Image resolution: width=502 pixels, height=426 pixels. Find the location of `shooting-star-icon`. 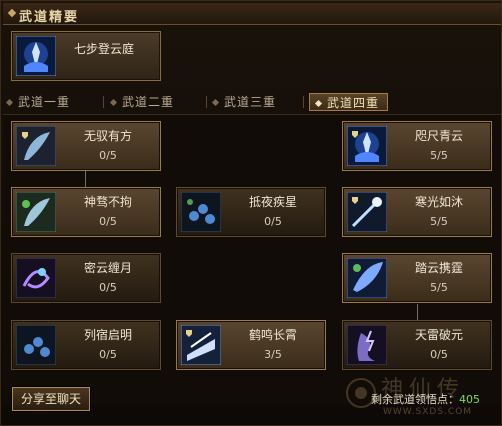

shooting-star-icon is located at coordinates (367, 212).